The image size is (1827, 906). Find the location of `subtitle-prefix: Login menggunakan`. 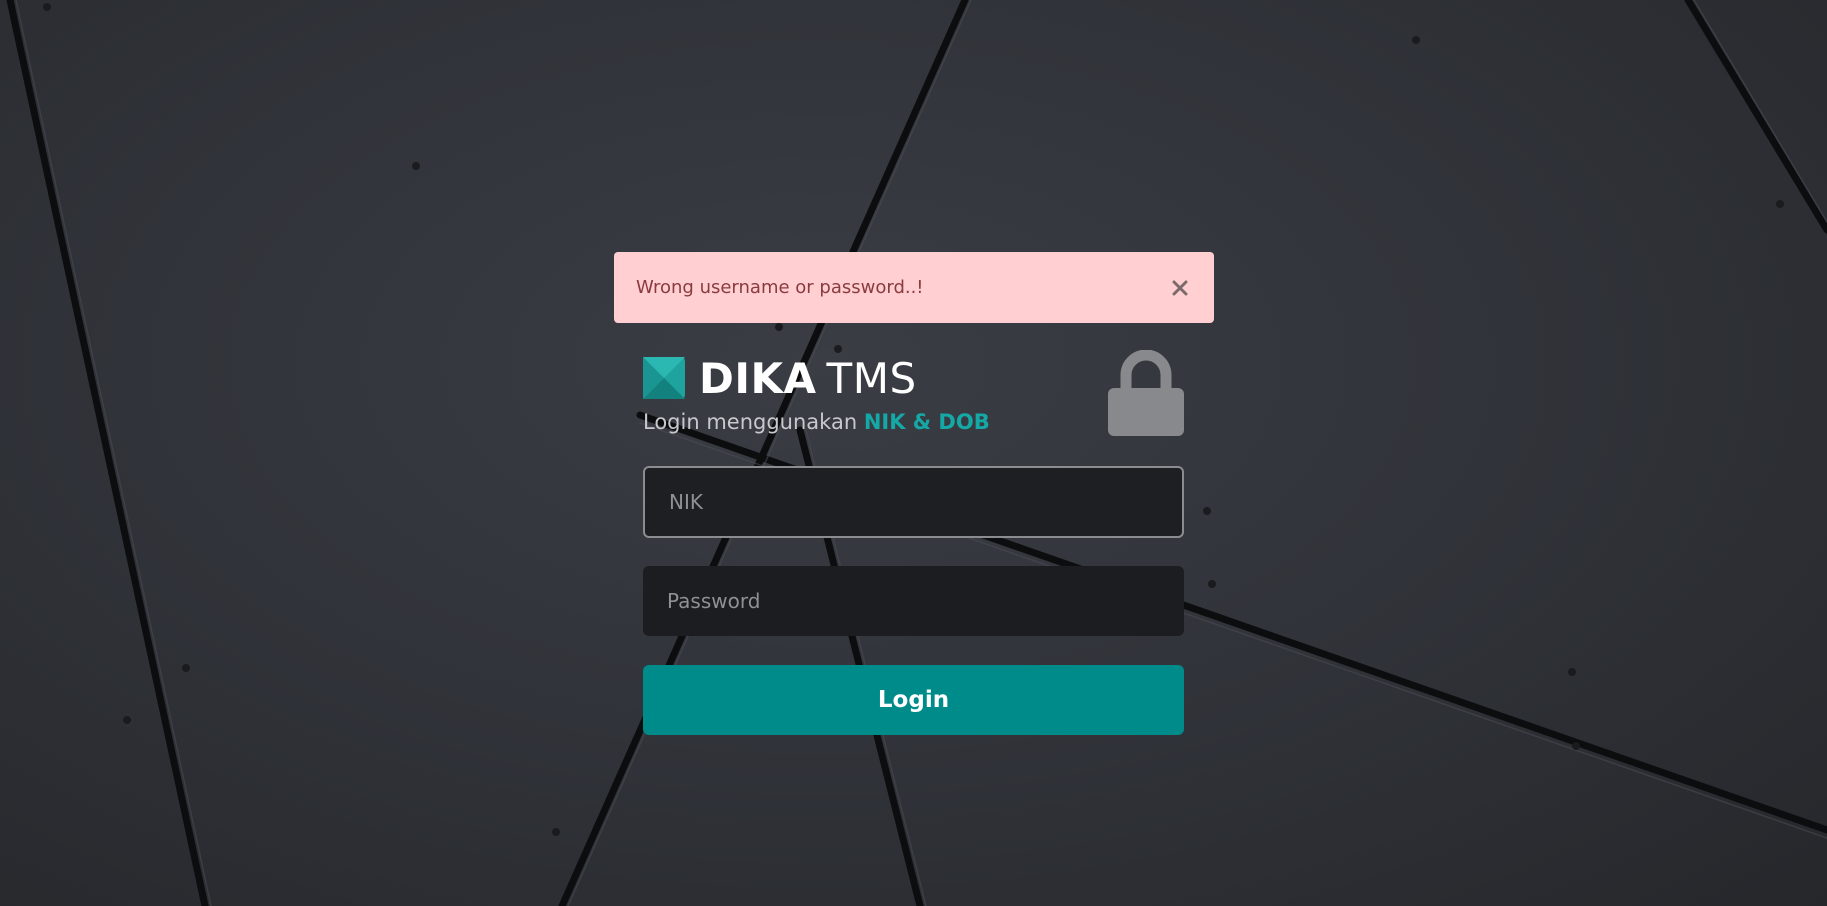

subtitle-prefix: Login menggunakan is located at coordinates (750, 422).